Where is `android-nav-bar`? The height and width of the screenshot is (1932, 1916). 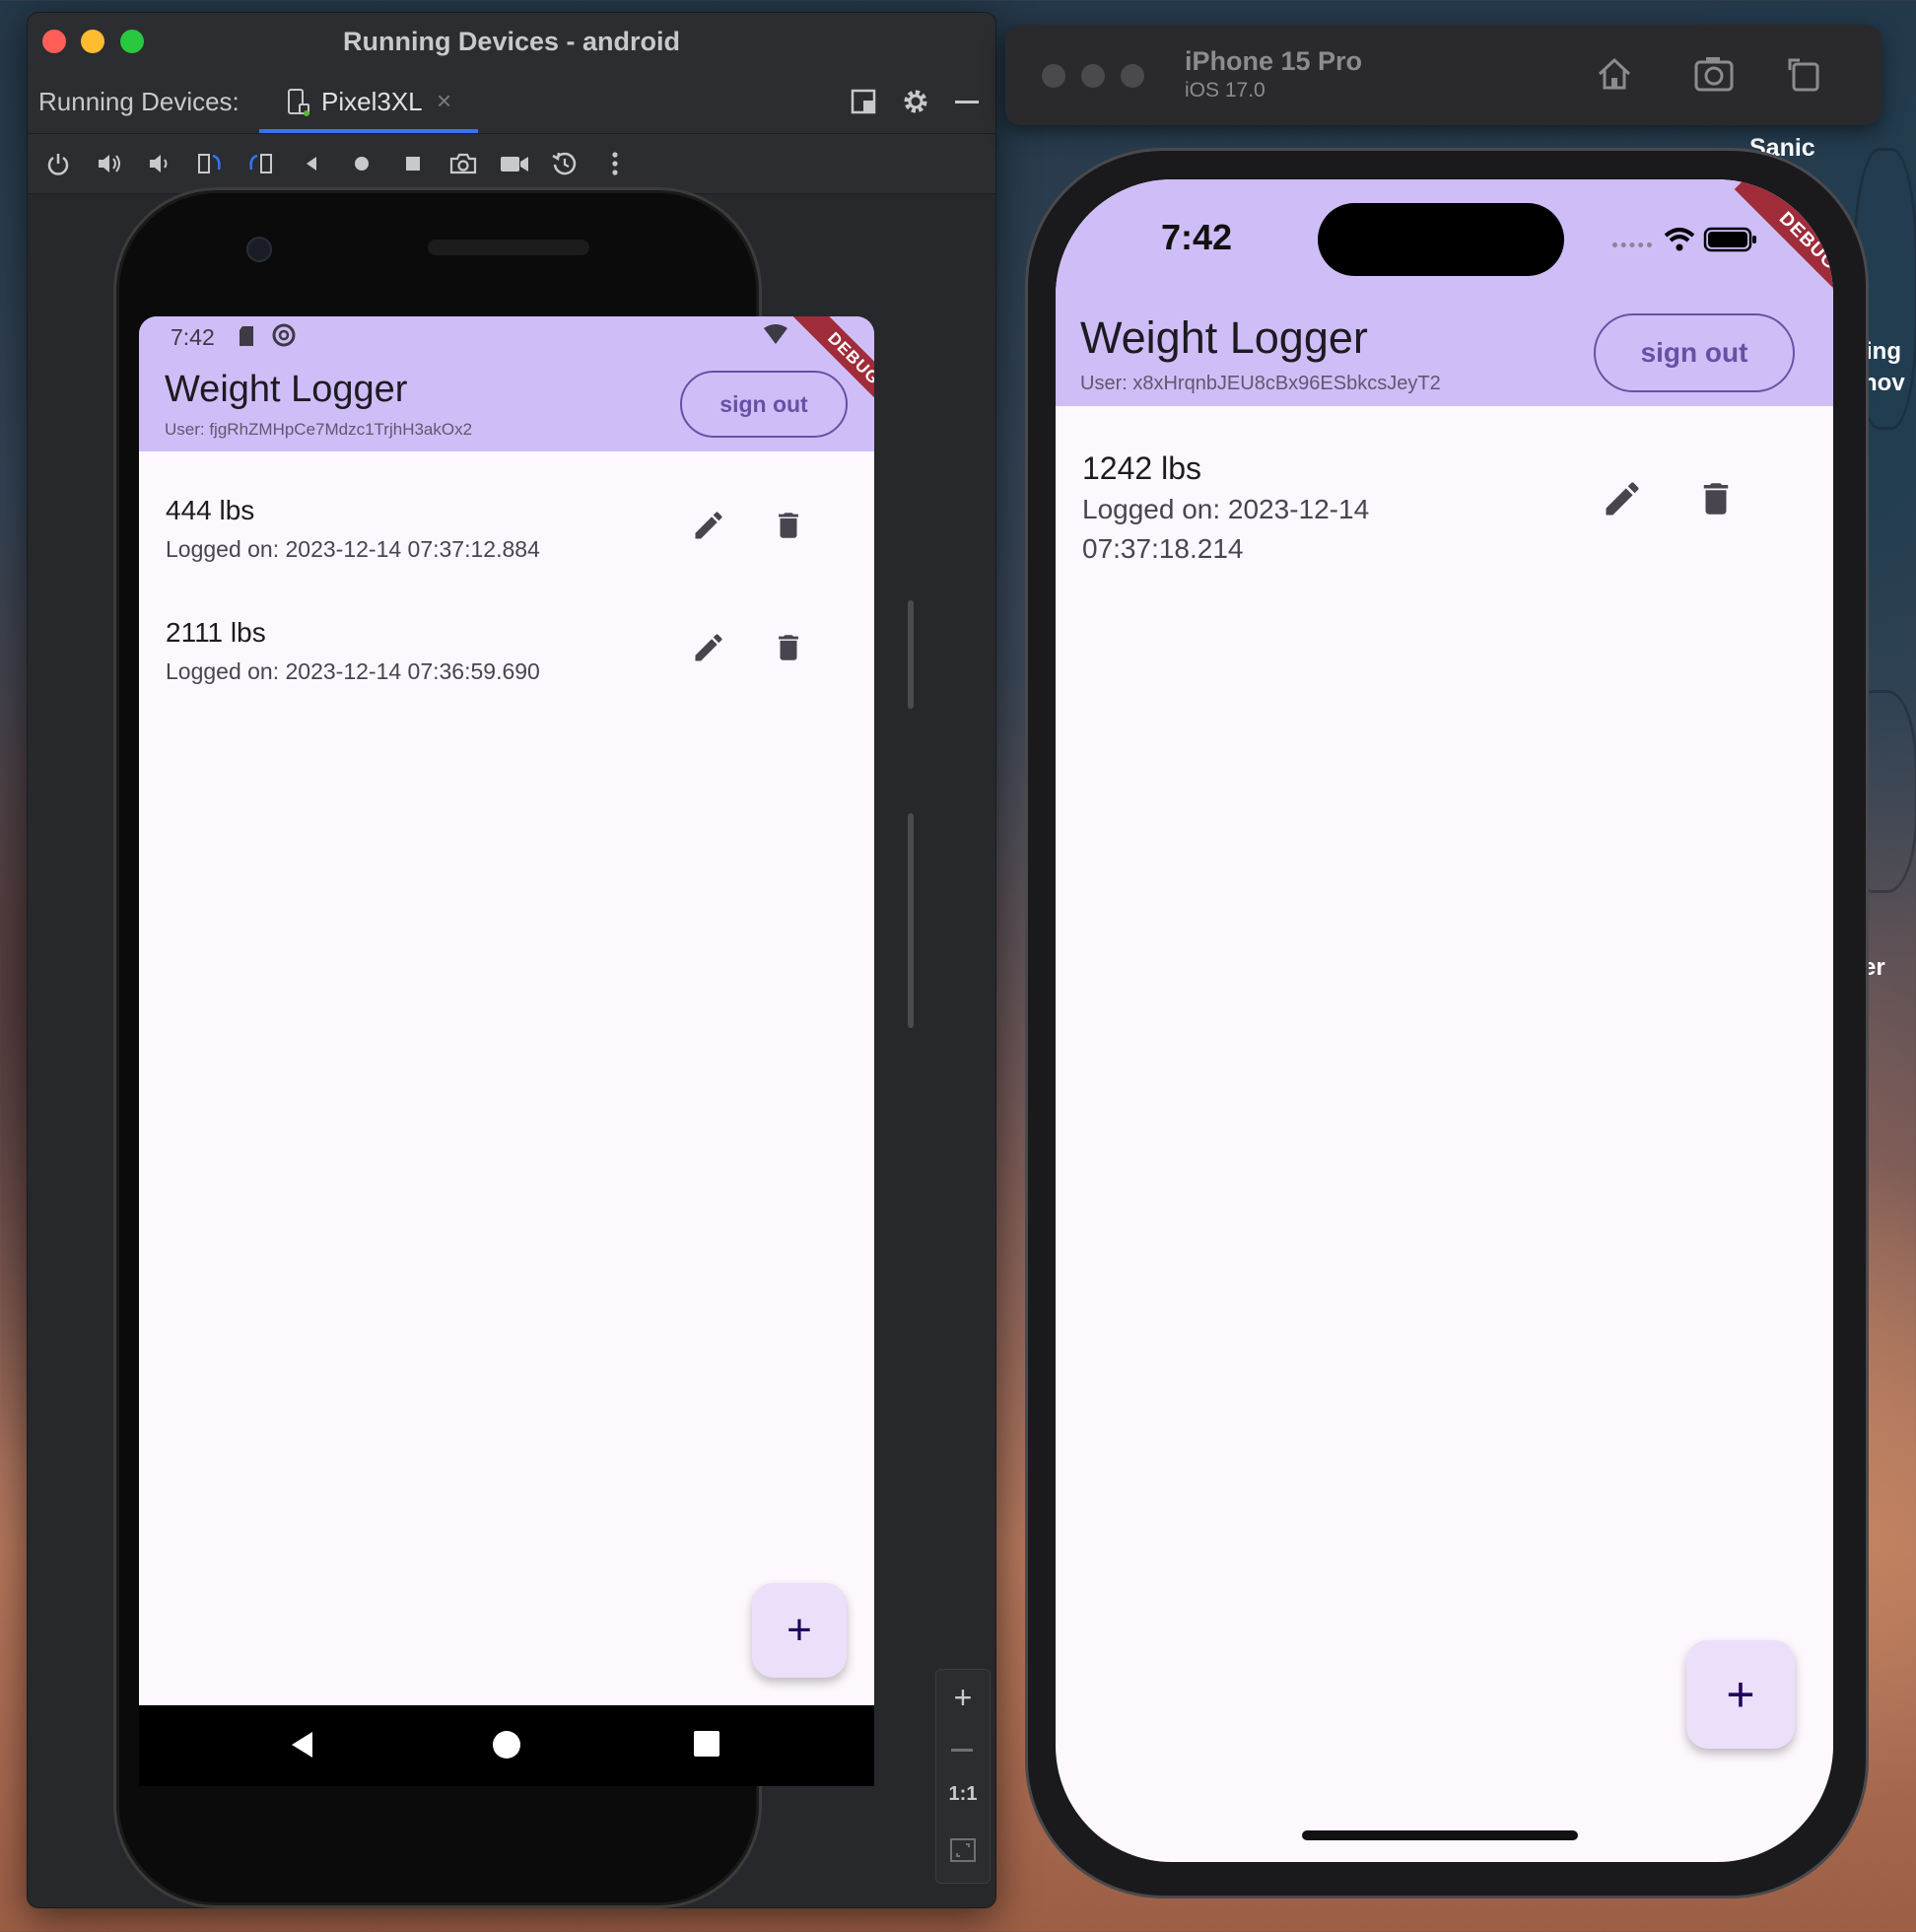
android-nav-bar is located at coordinates (507, 1746).